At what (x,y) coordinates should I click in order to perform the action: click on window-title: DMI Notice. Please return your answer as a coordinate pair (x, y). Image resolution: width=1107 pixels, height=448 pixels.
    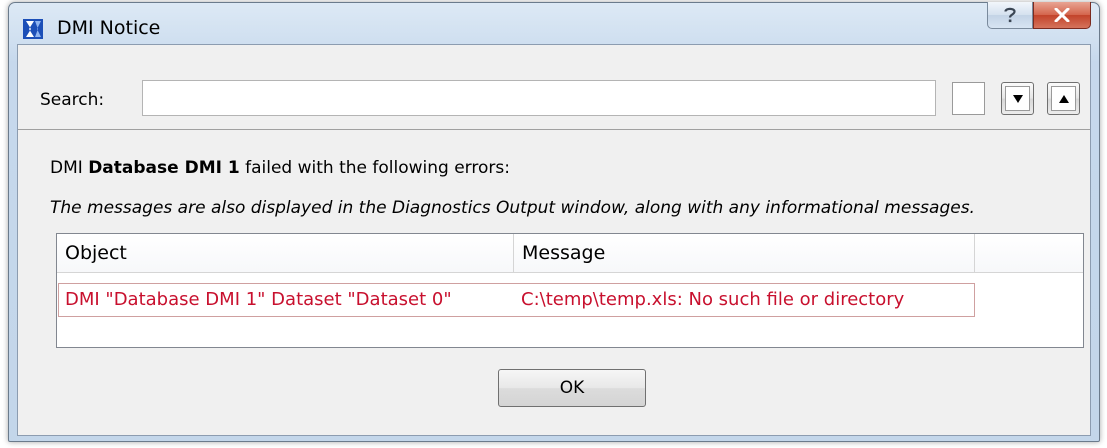
    Looking at the image, I should click on (109, 28).